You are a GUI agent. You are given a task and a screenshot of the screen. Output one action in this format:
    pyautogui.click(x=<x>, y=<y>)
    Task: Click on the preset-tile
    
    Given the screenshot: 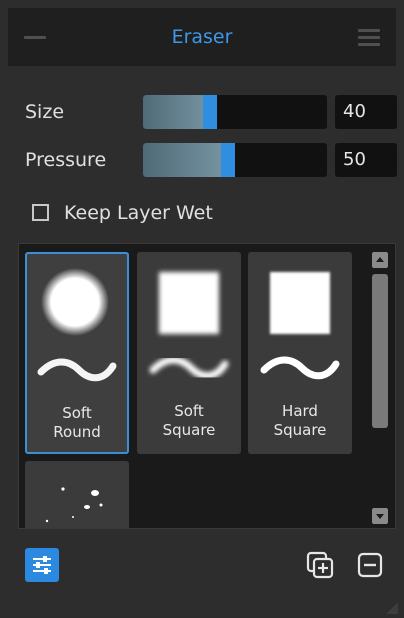 What is the action you would take?
    pyautogui.click(x=77, y=494)
    